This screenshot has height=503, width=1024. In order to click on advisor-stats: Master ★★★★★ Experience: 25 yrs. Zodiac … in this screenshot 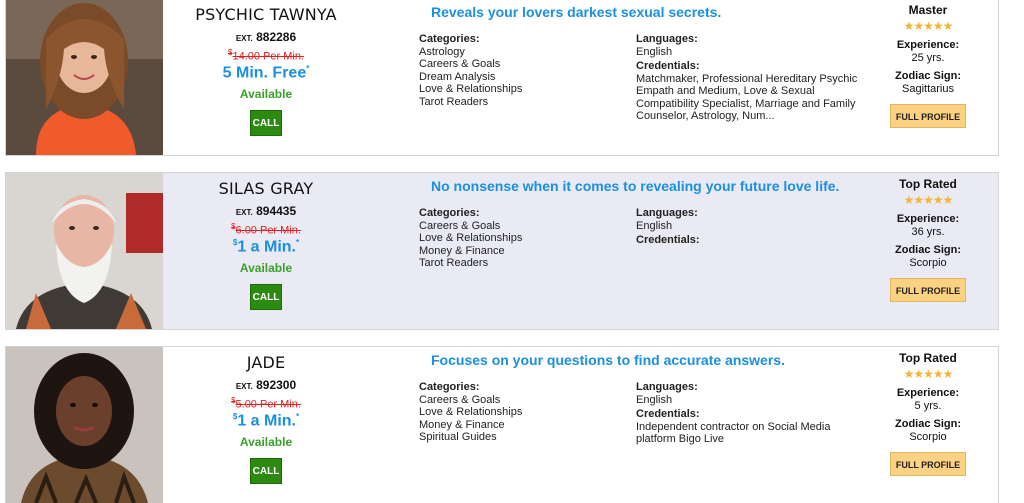, I will do `click(928, 64)`.